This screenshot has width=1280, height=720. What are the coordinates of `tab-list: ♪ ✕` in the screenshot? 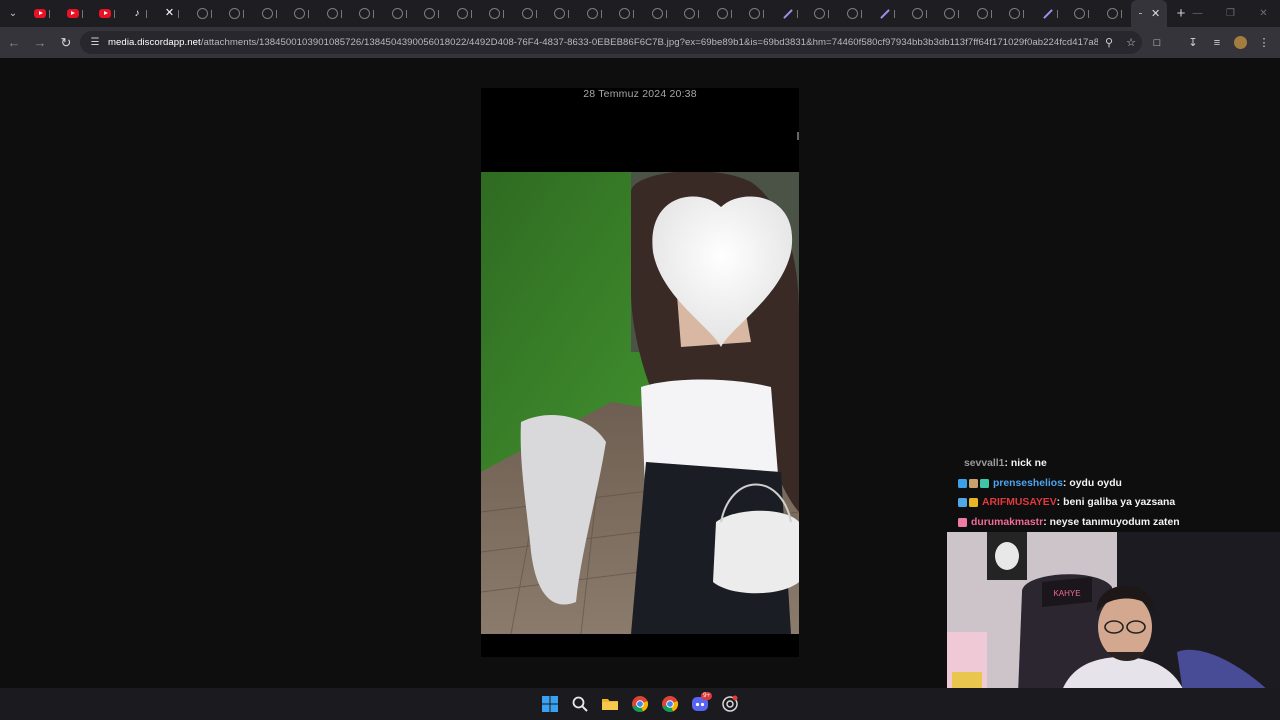 It's located at (578, 13).